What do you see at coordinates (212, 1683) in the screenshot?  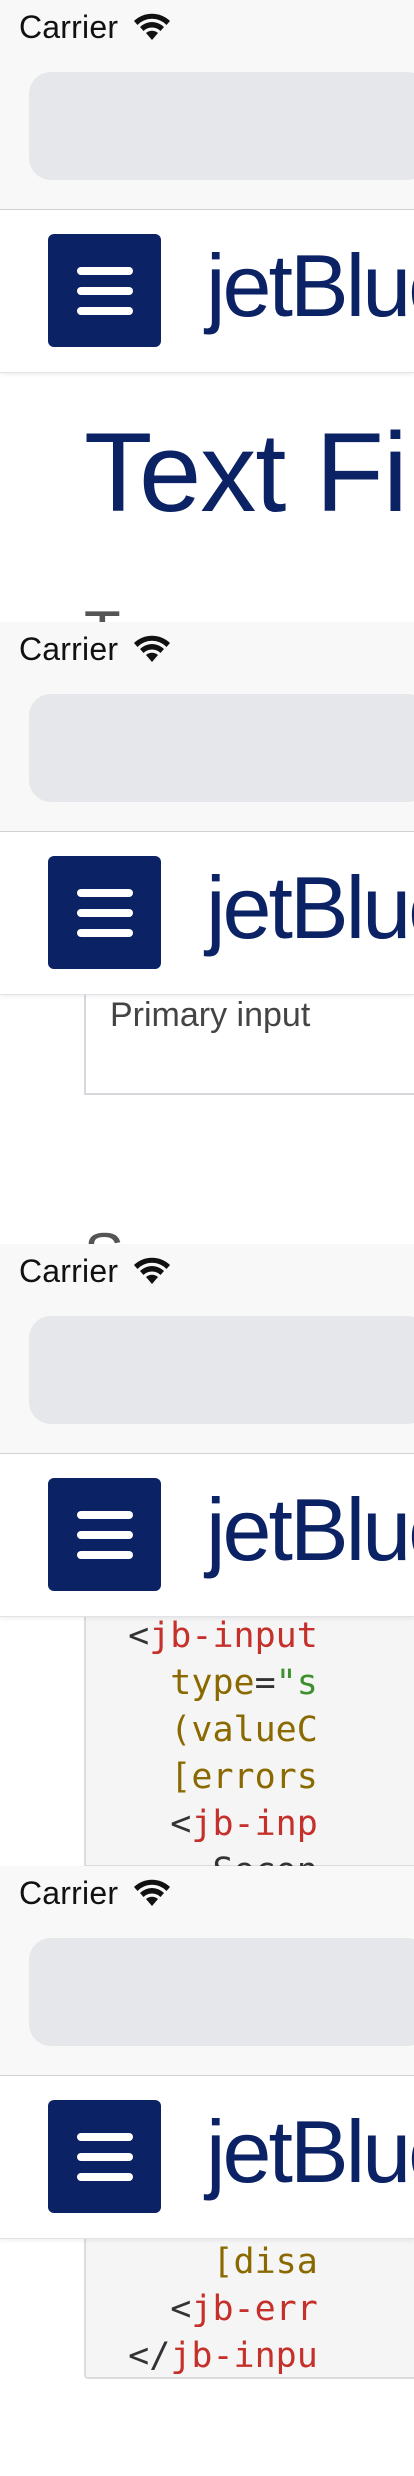 I see `code-token: type` at bounding box center [212, 1683].